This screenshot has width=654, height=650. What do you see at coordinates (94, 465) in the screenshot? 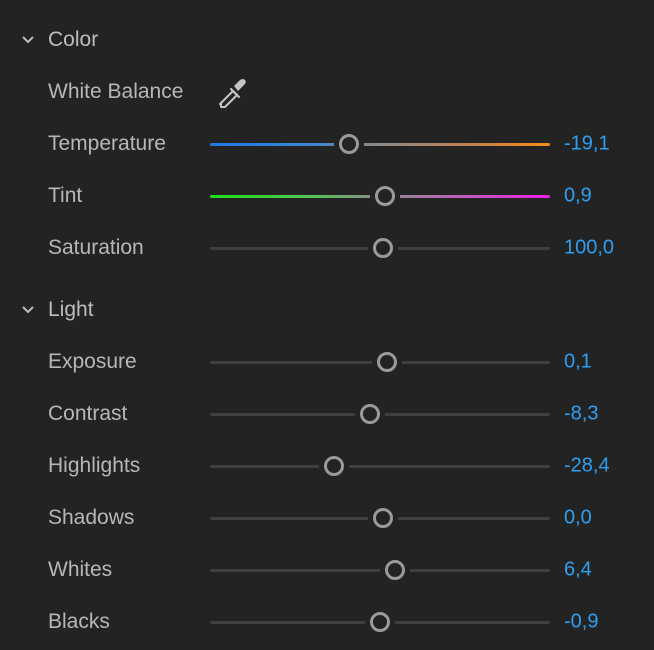
I see `highlights-label: Highlights` at bounding box center [94, 465].